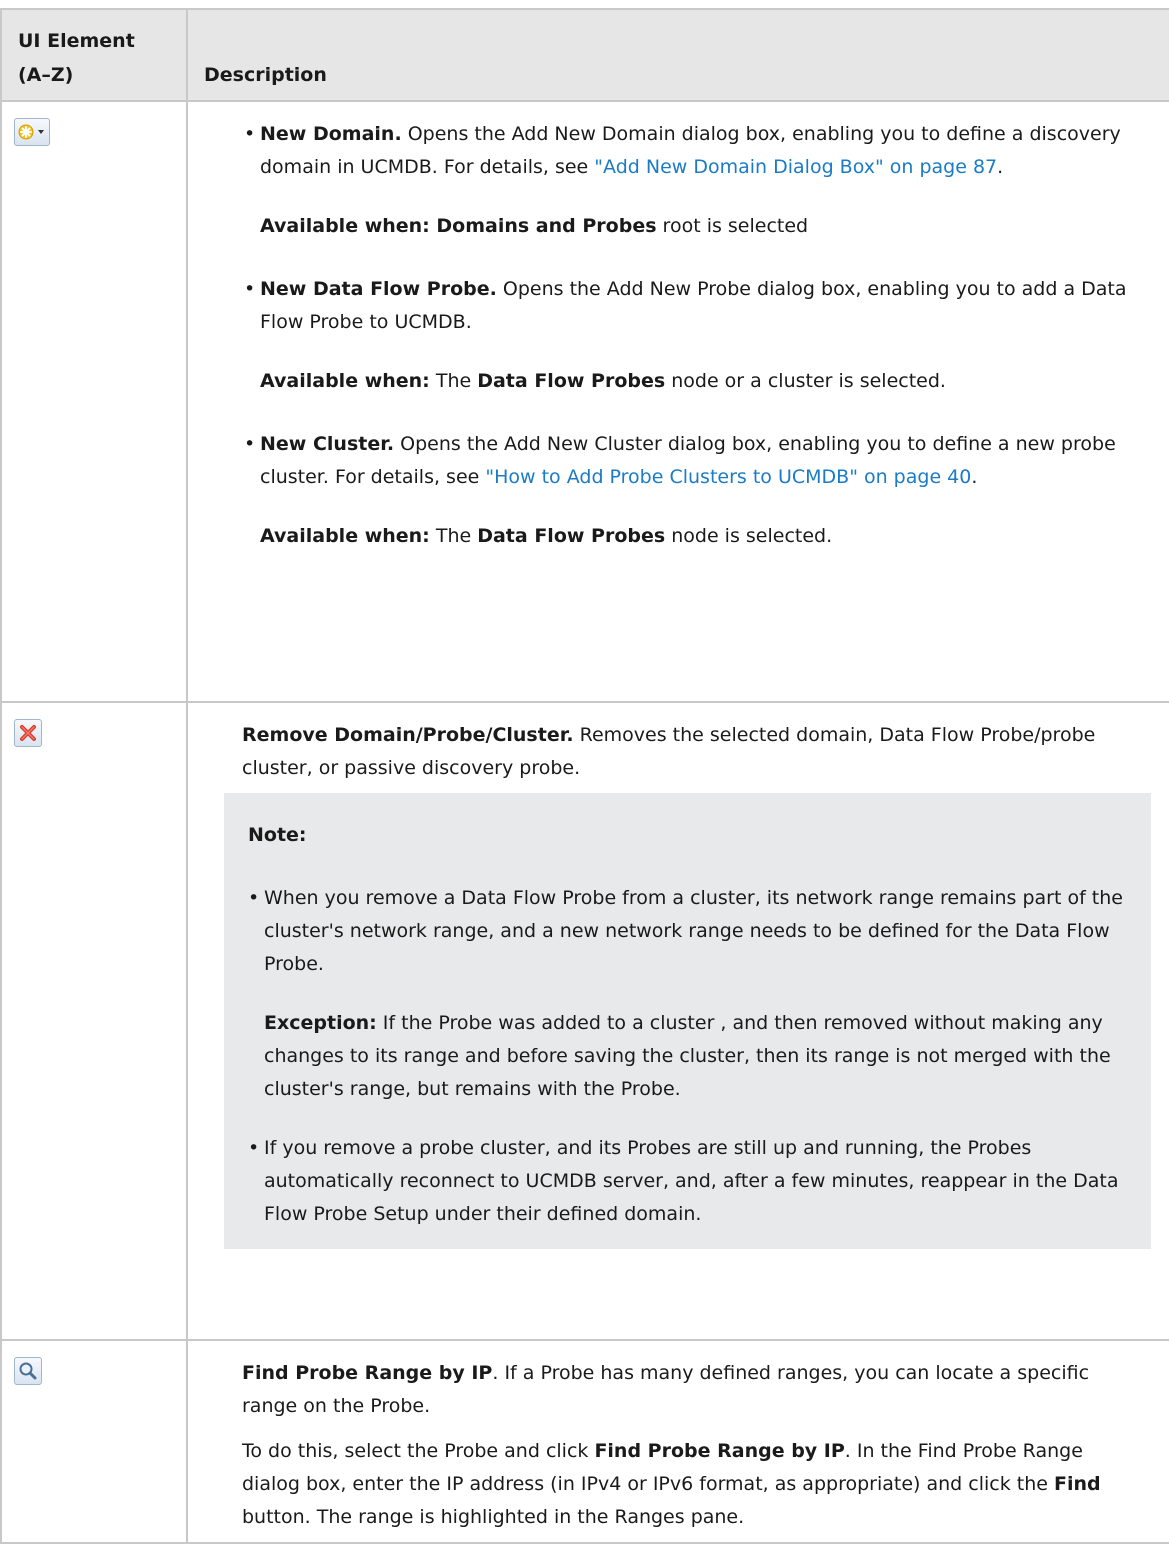 The height and width of the screenshot is (1564, 1169). I want to click on magnifier-search-icon, so click(28, 1371).